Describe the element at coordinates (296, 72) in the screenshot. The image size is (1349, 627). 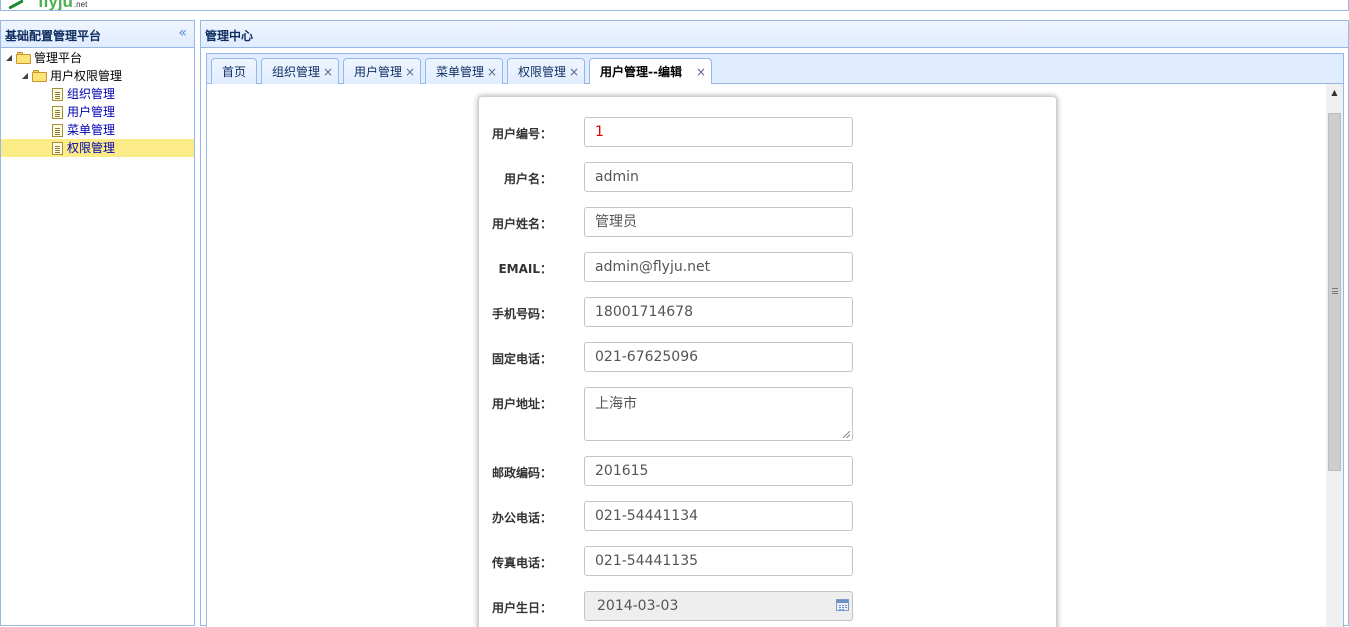
I see `tab-label: 组织管理` at that location.